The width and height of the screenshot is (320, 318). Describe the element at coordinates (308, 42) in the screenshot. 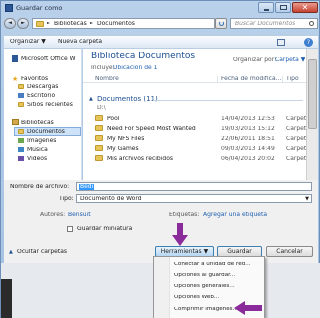

I see `help-icon: ?` at that location.